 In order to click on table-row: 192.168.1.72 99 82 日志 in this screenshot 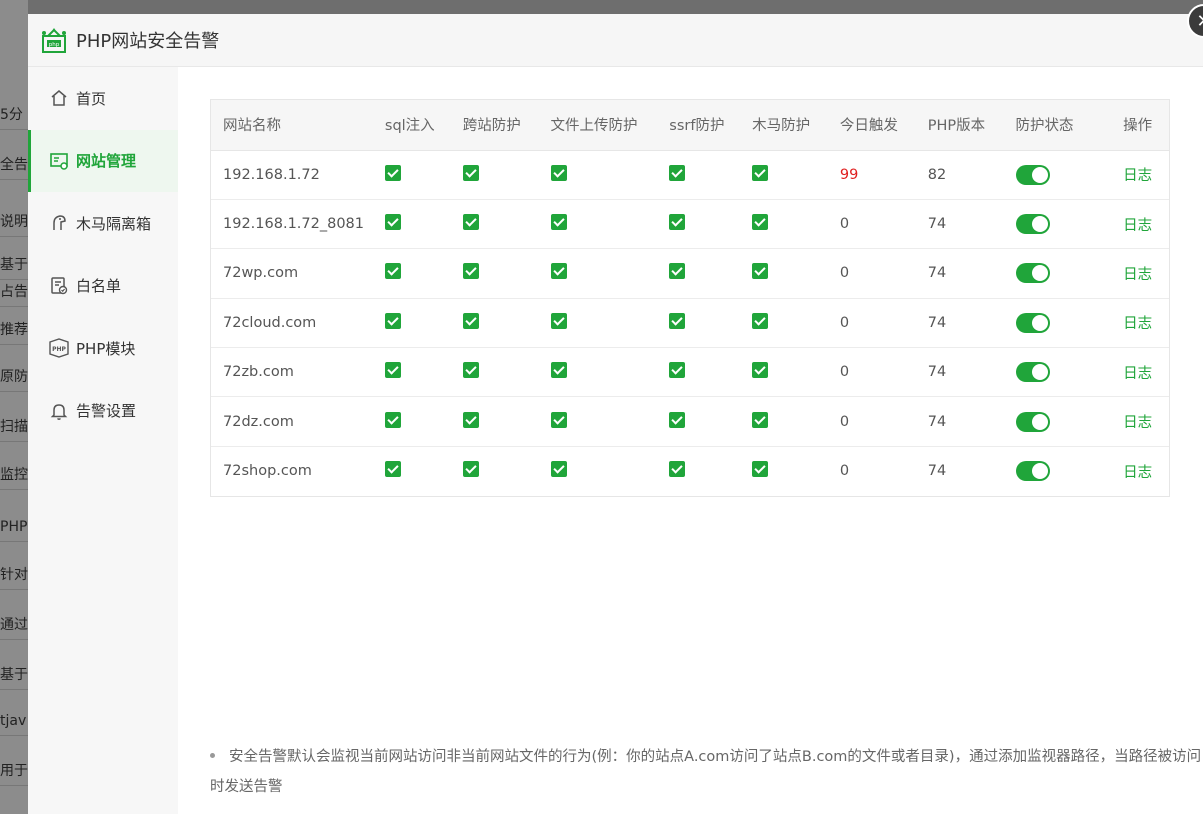, I will do `click(690, 175)`.